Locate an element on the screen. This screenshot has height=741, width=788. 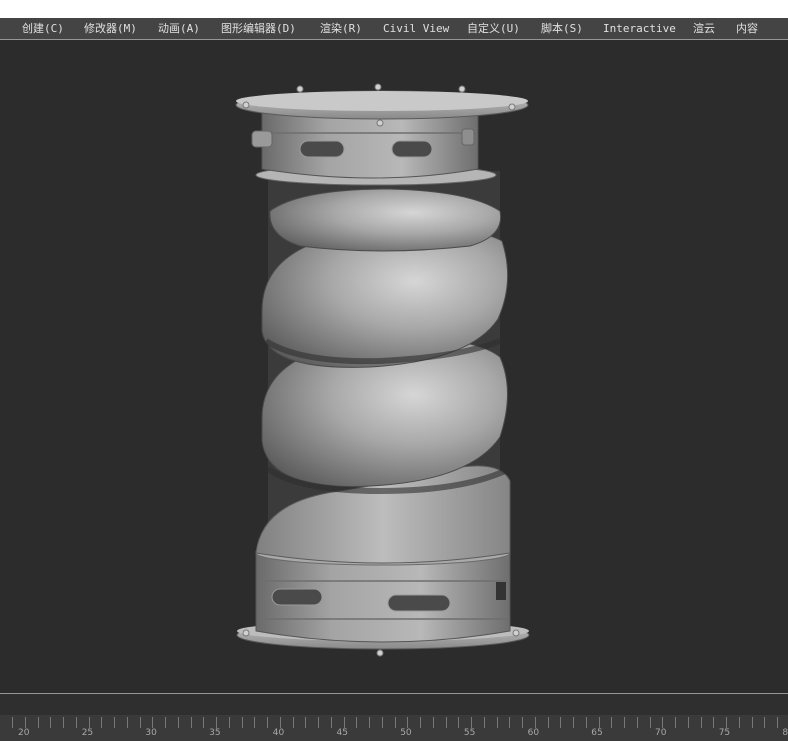
bottom-connector is located at coordinates (501, 591).